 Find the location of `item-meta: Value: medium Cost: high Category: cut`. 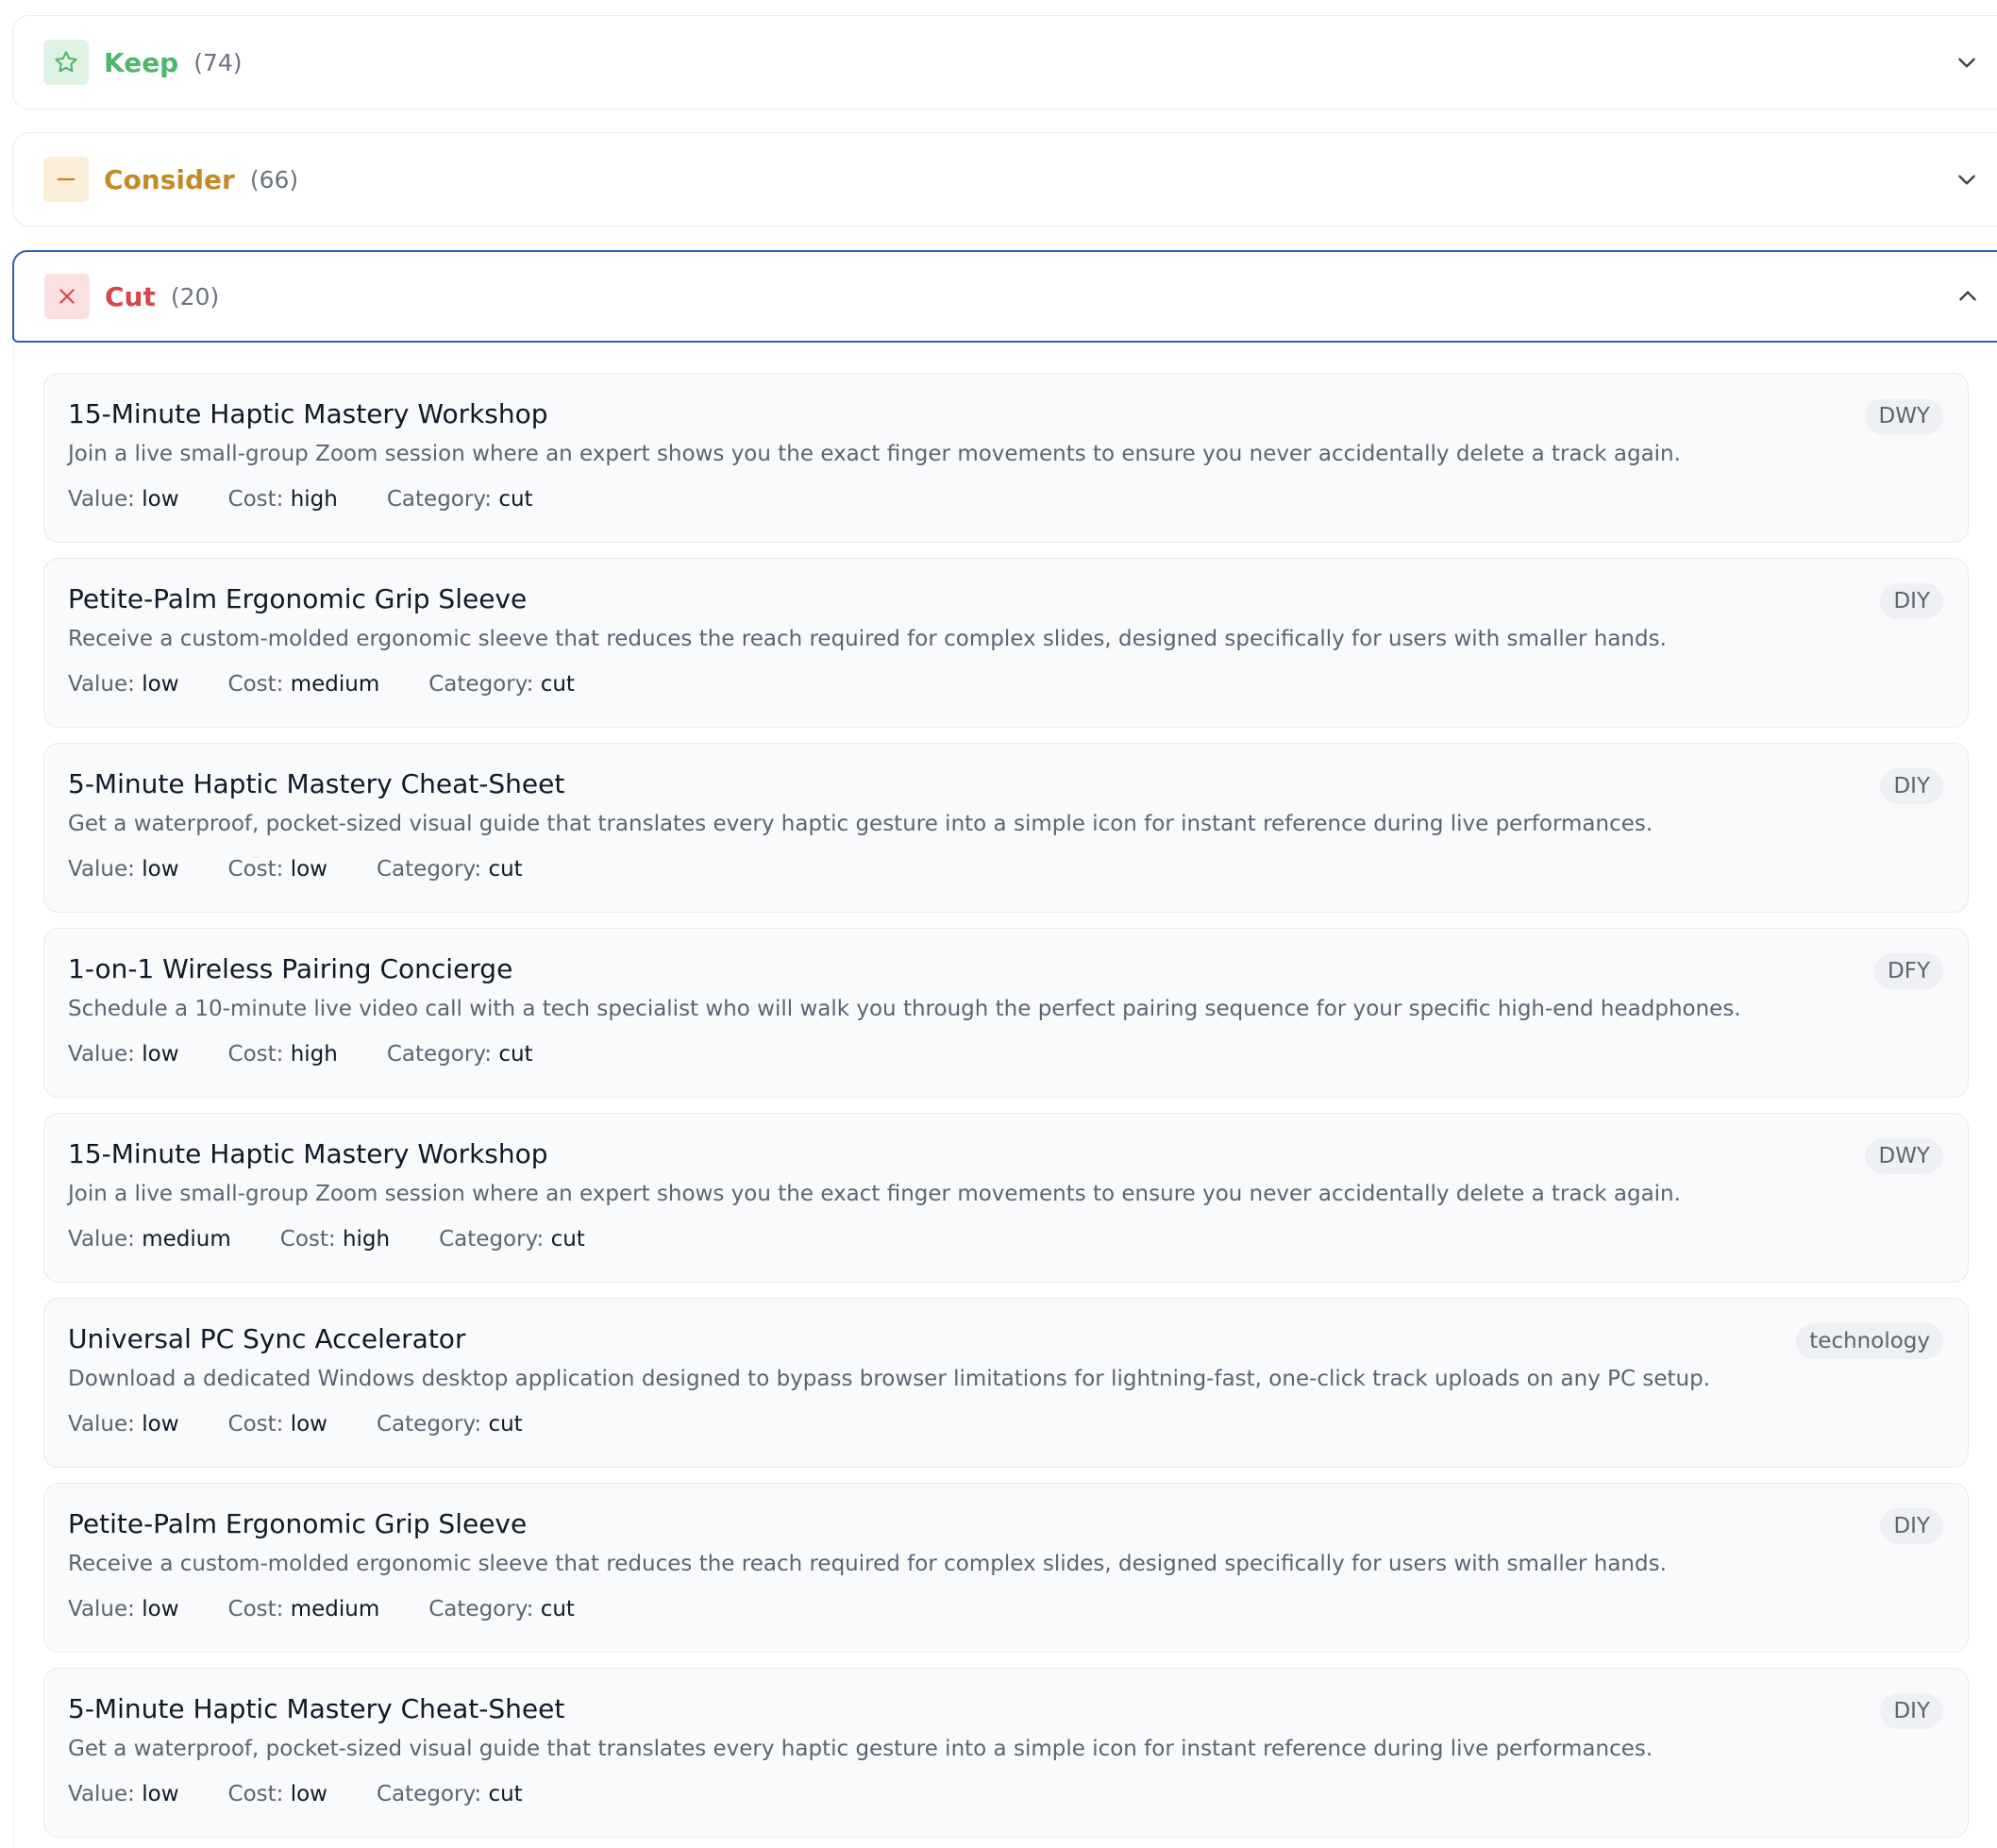

item-meta: Value: medium Cost: high Category: cut is located at coordinates (326, 1239).